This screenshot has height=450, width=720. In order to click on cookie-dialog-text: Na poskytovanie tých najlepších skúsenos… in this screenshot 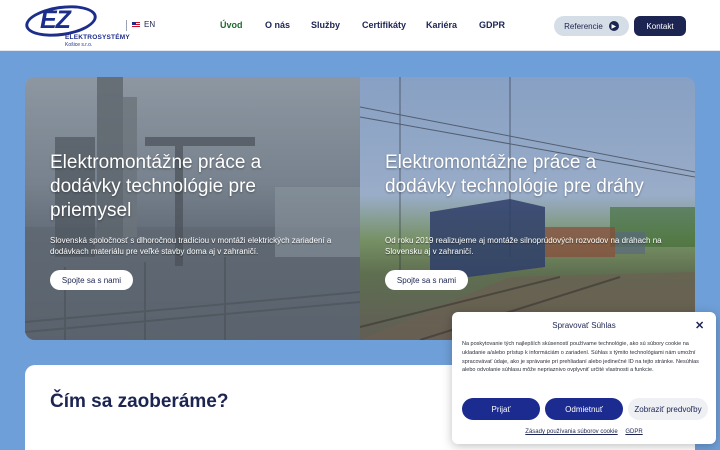, I will do `click(580, 357)`.